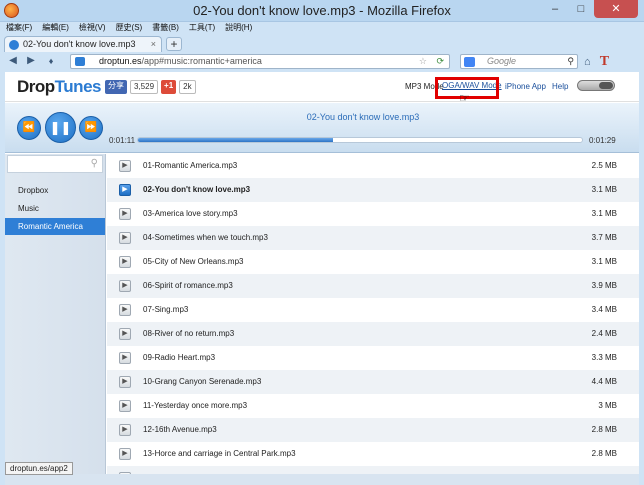 Image resolution: width=644 pixels, height=485 pixels. Describe the element at coordinates (19, 28) in the screenshot. I see `menu-file: 檔案(F)` at that location.